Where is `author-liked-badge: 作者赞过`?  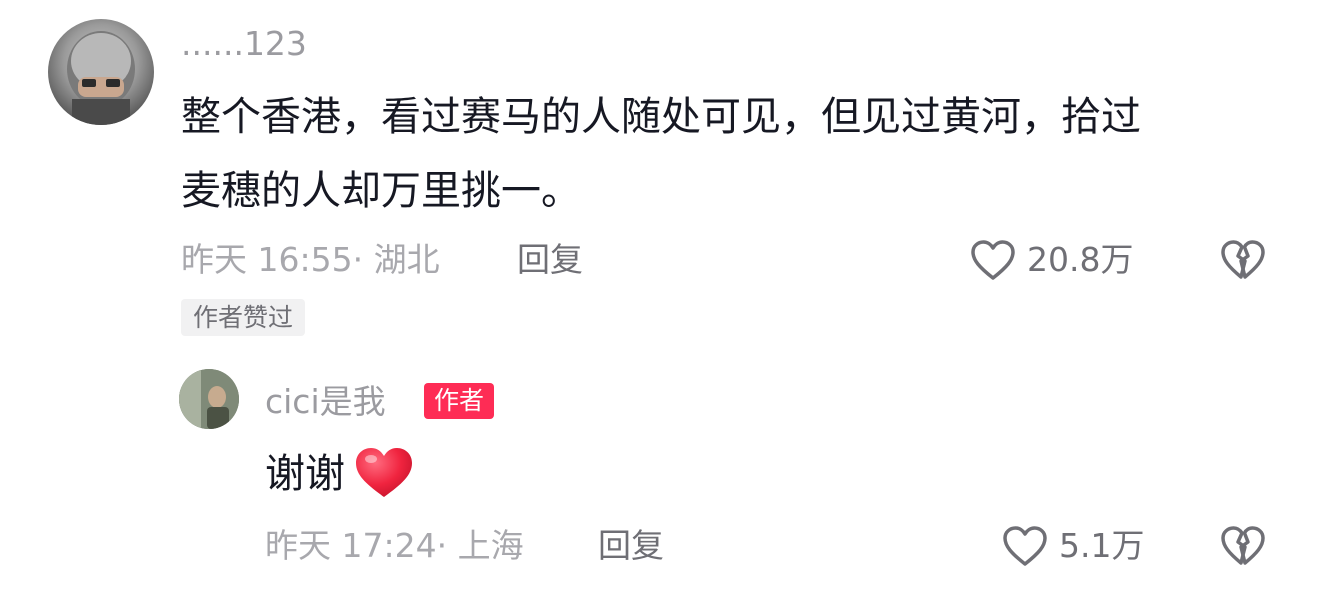
author-liked-badge: 作者赞过 is located at coordinates (243, 317).